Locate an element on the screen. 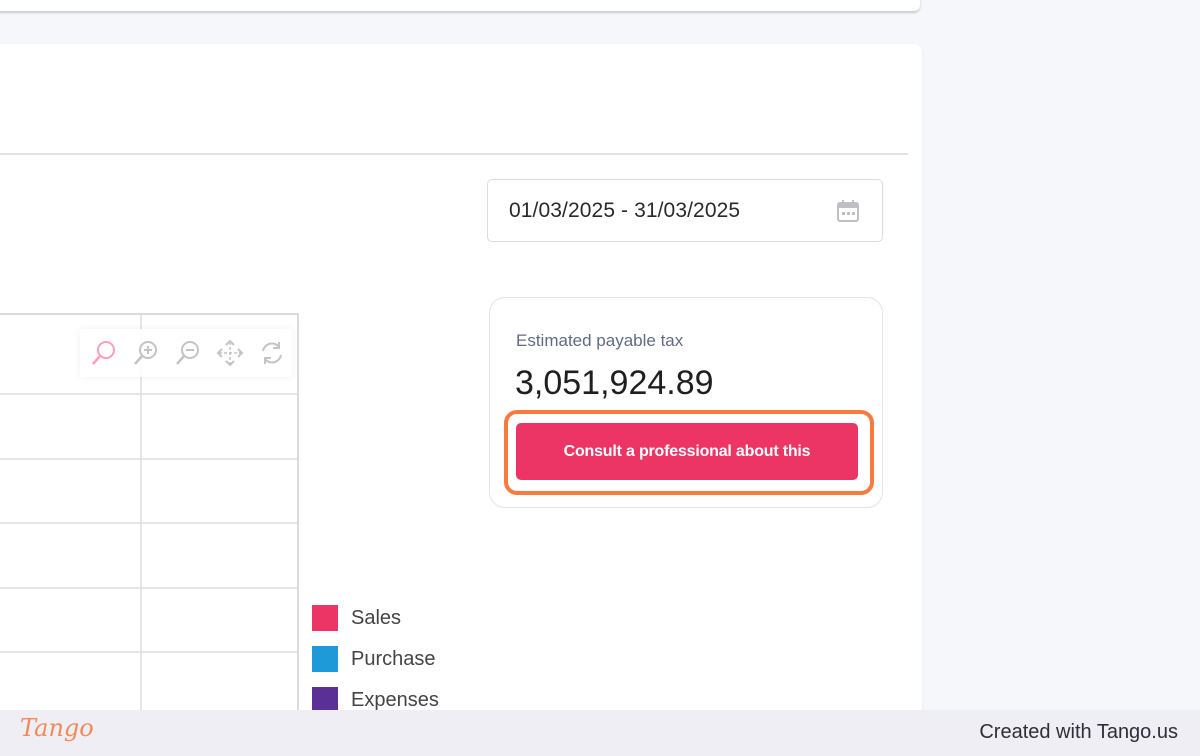 This screenshot has width=1200, height=756. consult-professional-button: Consult a professional about this is located at coordinates (687, 451).